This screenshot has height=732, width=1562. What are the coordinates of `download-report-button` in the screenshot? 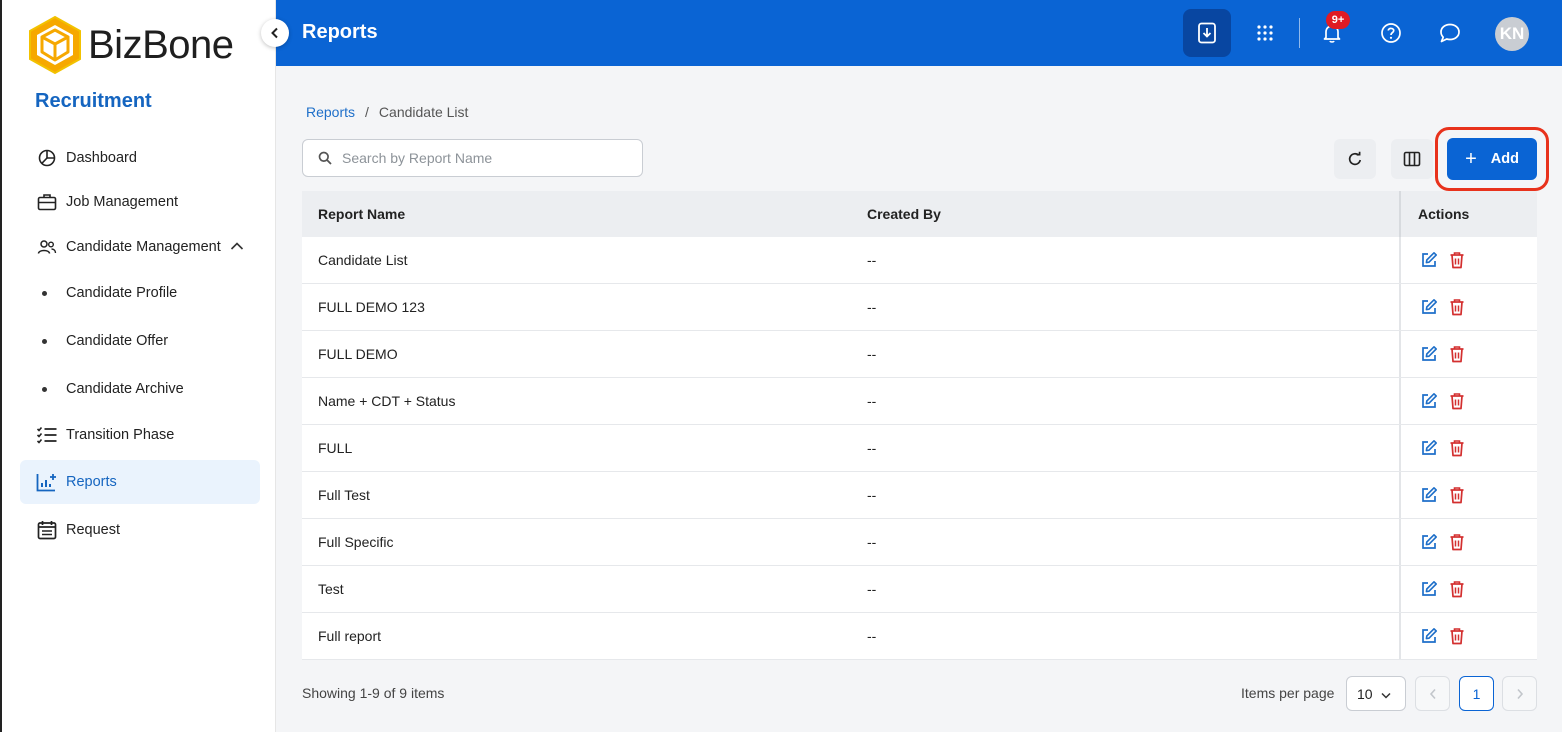 It's located at (1207, 33).